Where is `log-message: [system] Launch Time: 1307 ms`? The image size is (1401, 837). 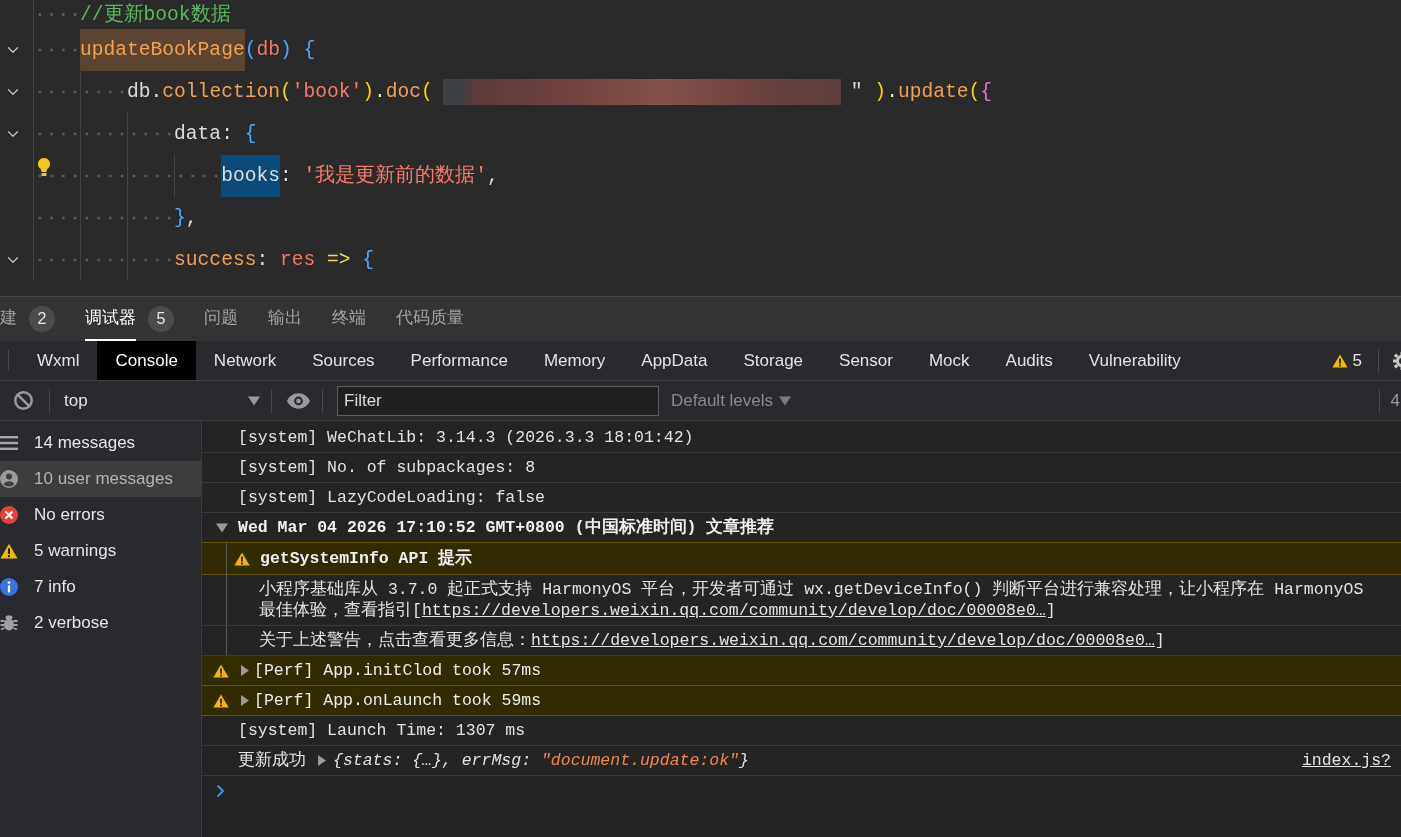
log-message: [system] Launch Time: 1307 ms is located at coordinates (382, 730).